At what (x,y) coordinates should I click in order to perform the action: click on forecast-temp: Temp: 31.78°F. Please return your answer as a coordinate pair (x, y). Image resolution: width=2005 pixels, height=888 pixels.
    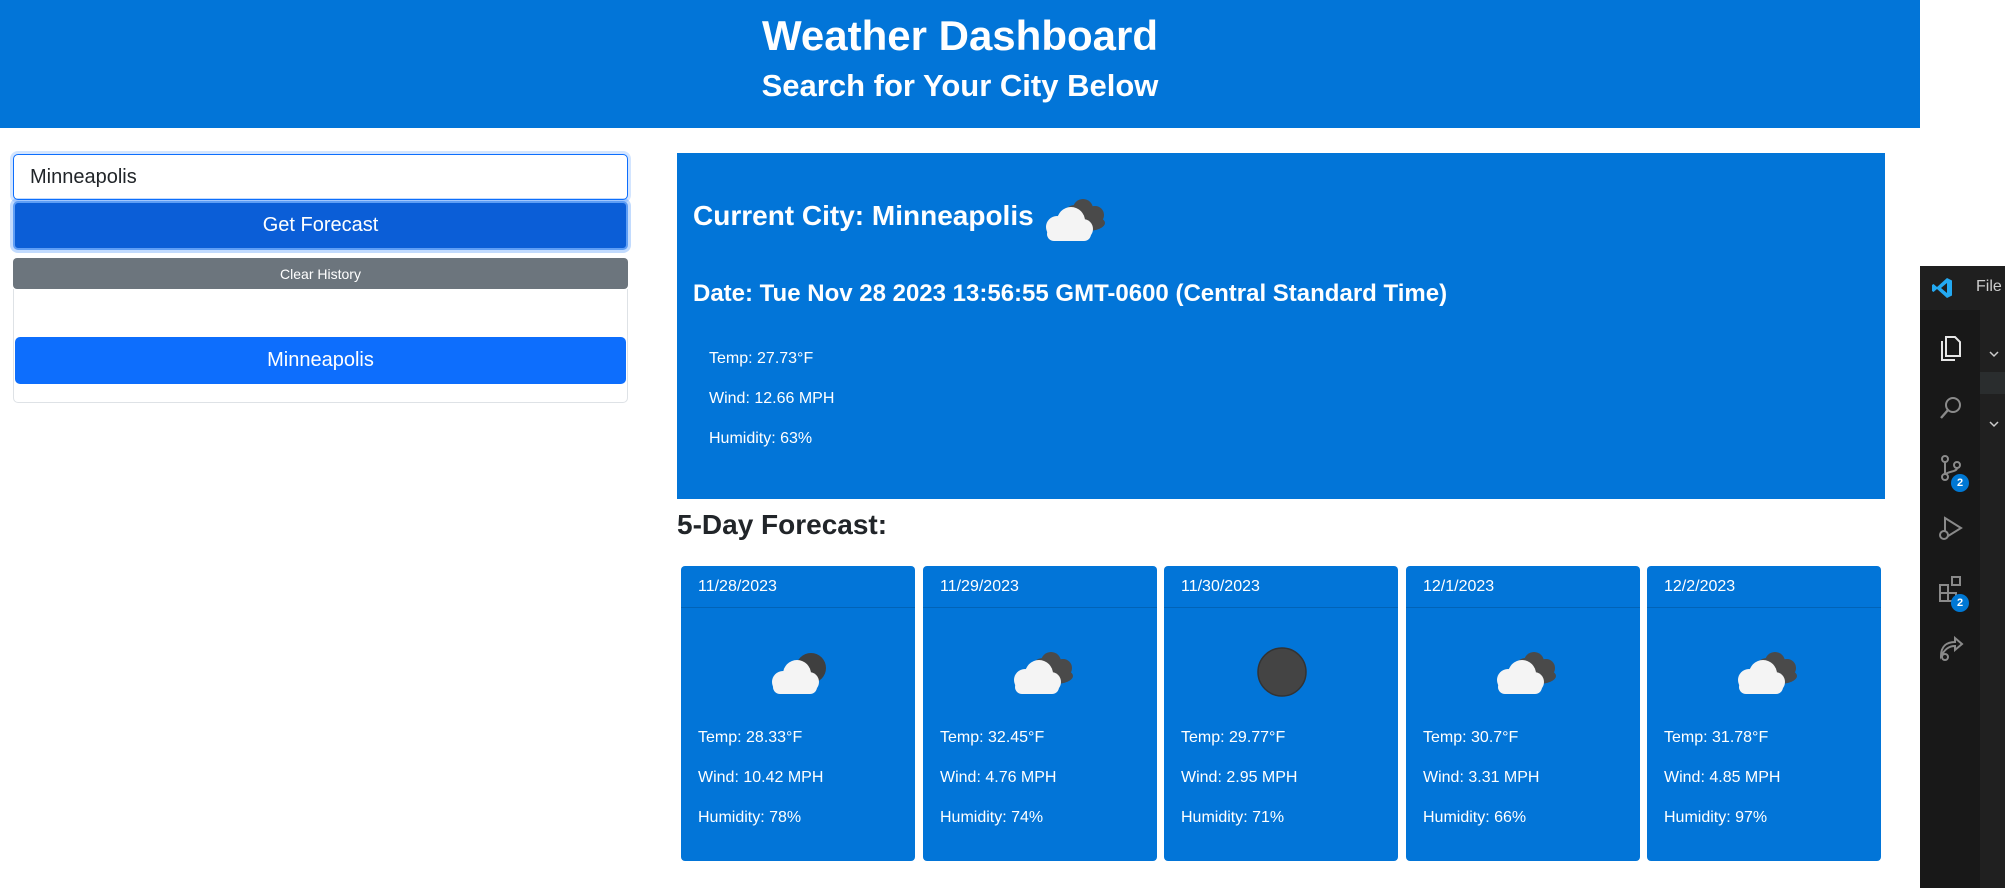
    Looking at the image, I should click on (1716, 737).